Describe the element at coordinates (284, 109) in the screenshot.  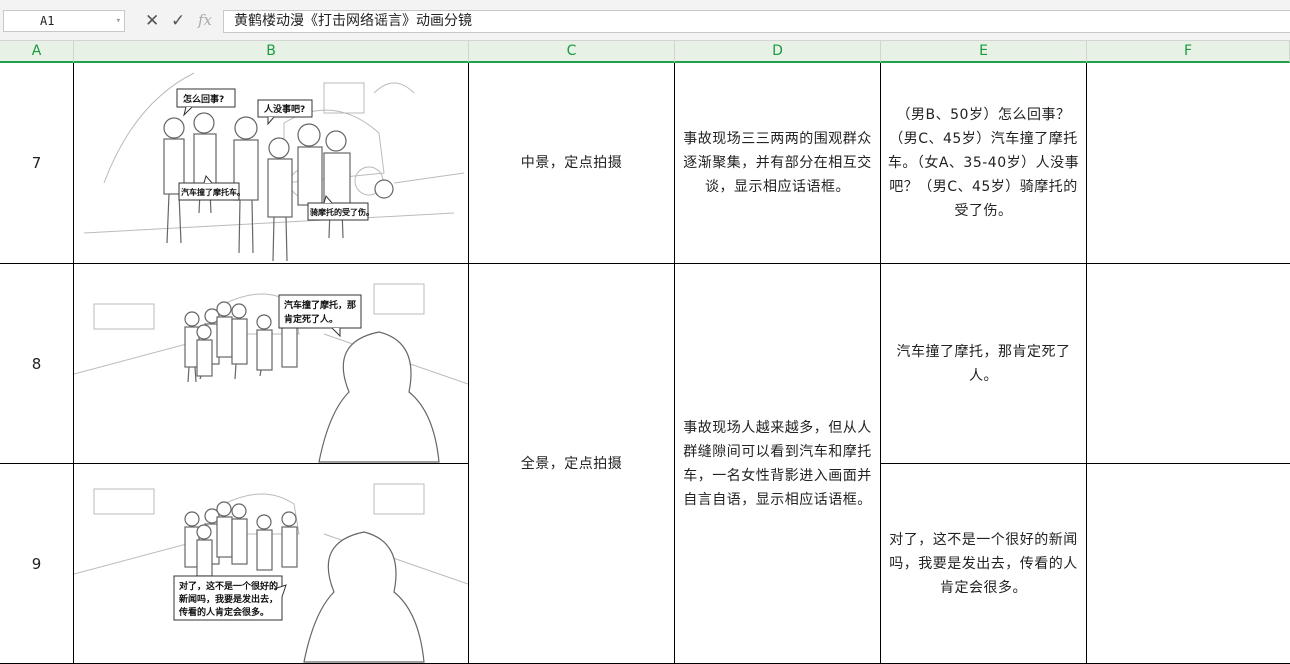
I see `bubble-text: 人没事吧?` at that location.